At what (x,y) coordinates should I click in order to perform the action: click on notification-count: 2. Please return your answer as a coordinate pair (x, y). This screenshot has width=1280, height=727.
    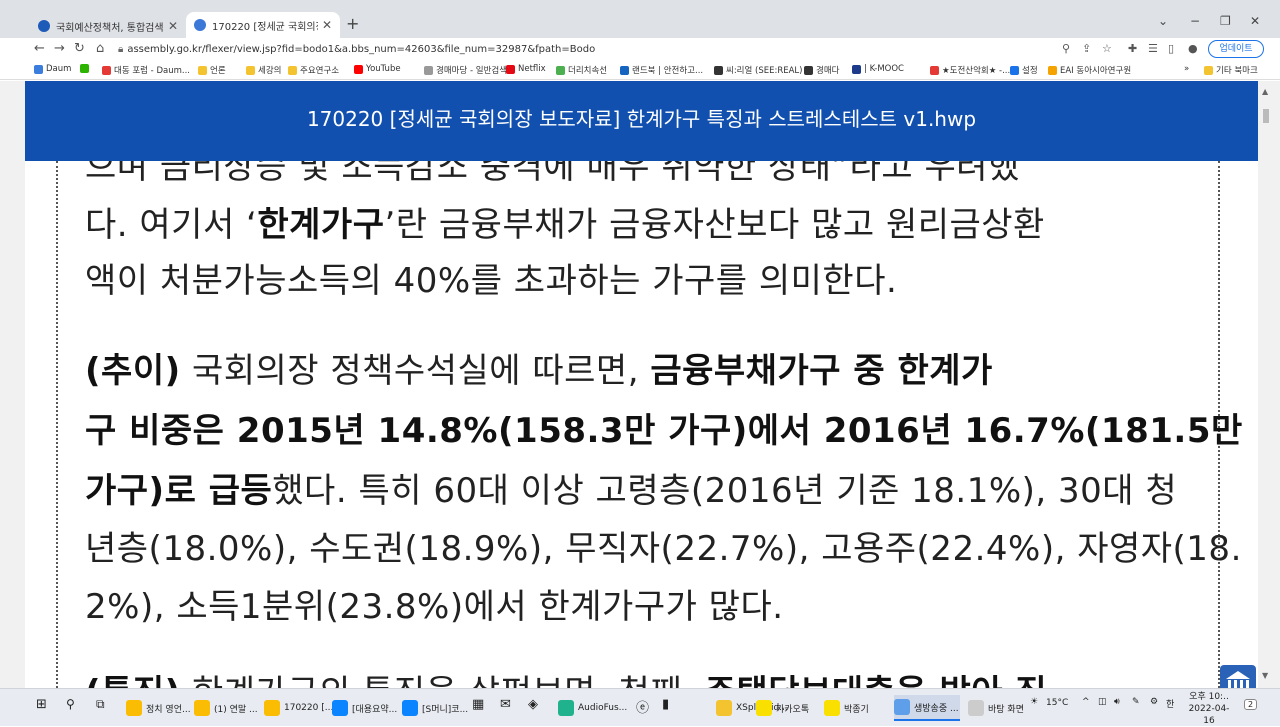
    Looking at the image, I should click on (1251, 704).